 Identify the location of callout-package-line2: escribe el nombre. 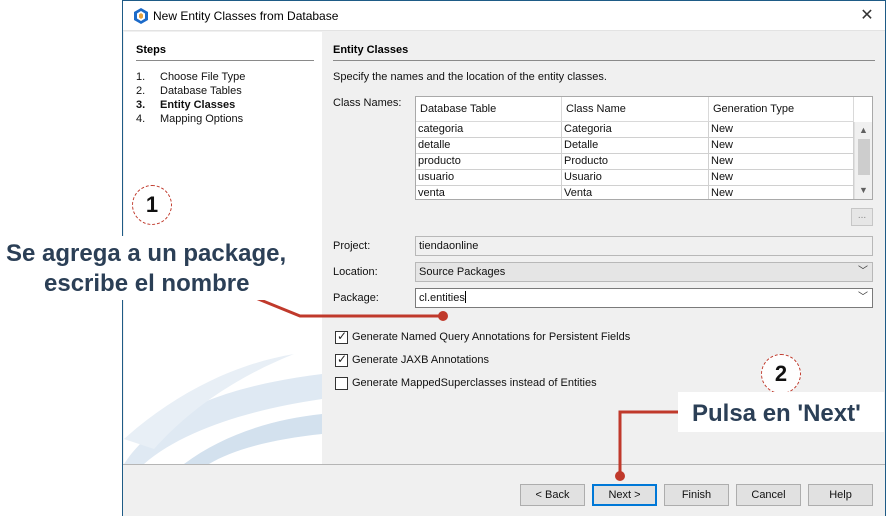
(147, 283).